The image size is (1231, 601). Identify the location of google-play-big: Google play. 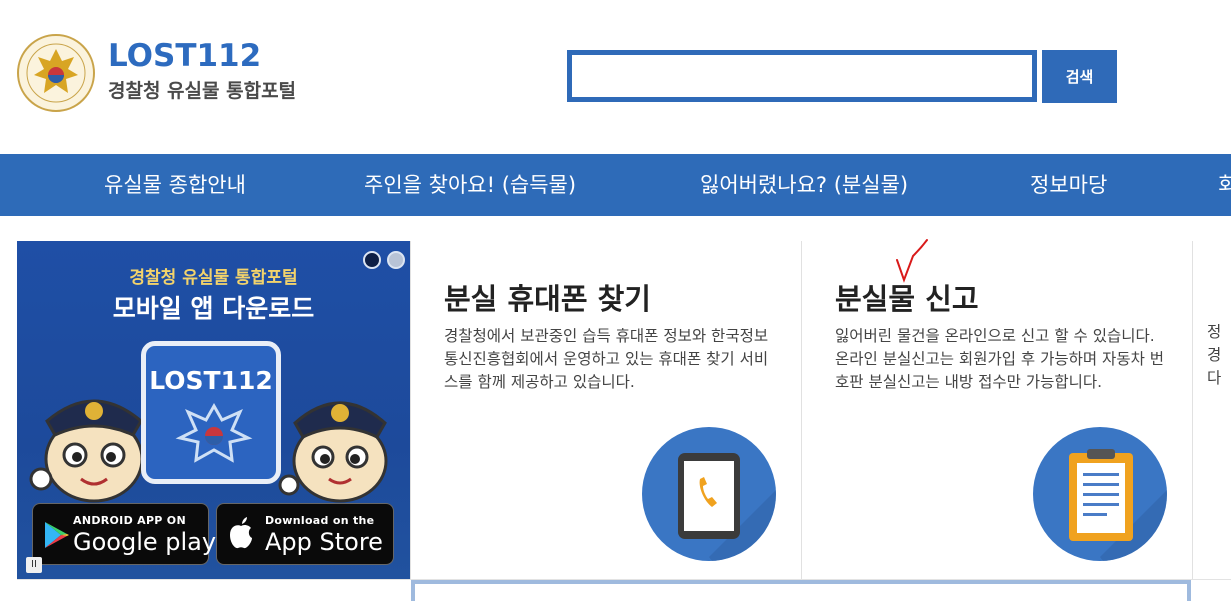
(145, 542).